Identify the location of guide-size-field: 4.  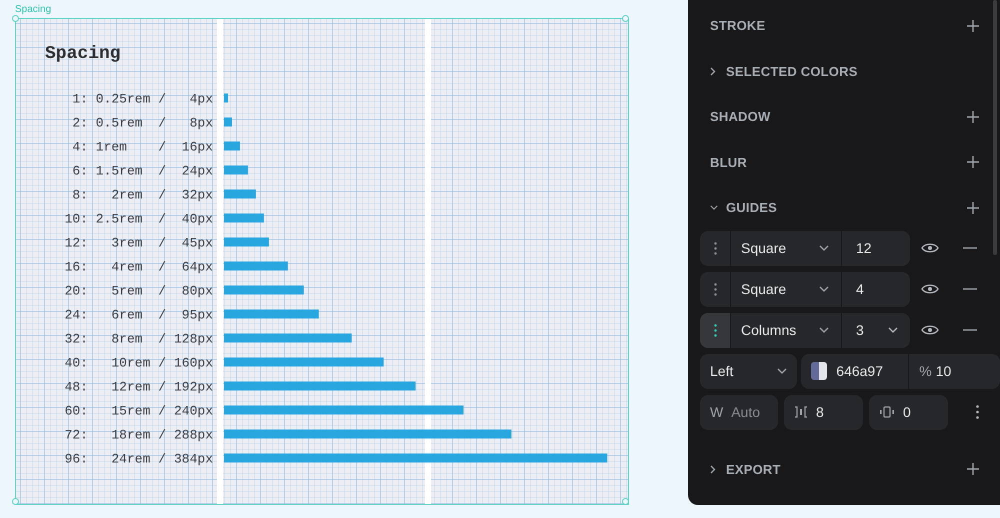
(876, 289).